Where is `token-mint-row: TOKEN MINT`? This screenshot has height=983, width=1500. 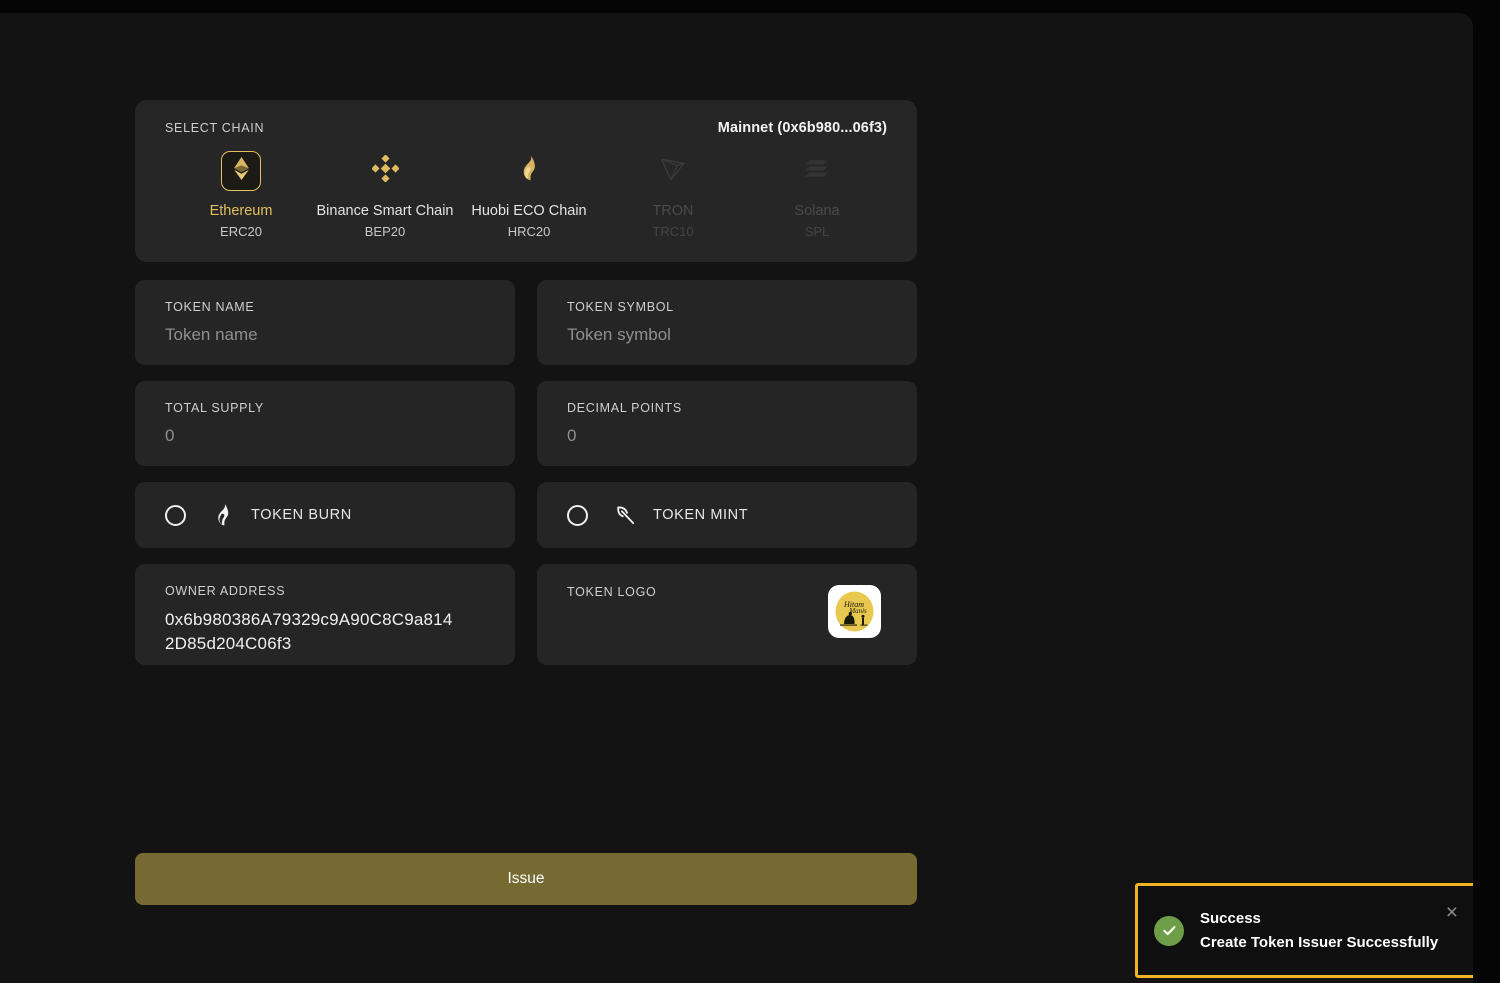 token-mint-row: TOKEN MINT is located at coordinates (727, 515).